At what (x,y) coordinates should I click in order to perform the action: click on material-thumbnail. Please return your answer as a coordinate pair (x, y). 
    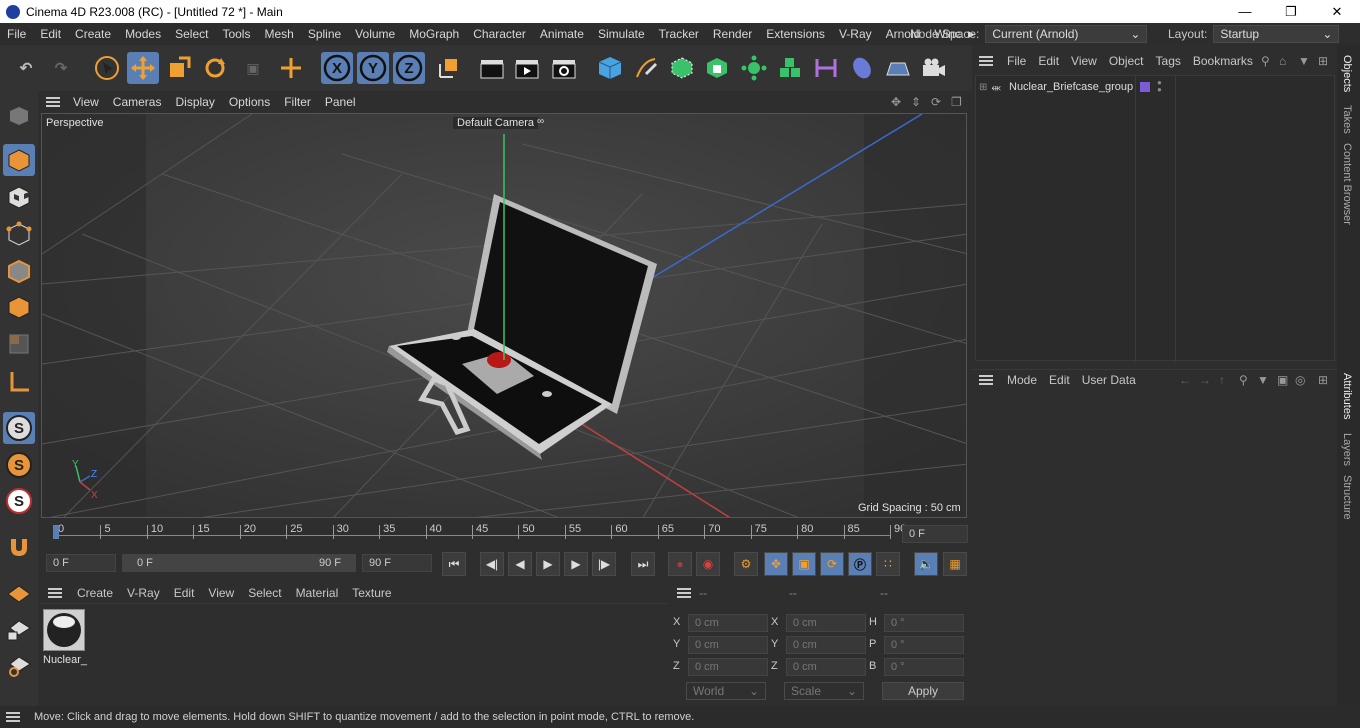
    Looking at the image, I should click on (64, 630).